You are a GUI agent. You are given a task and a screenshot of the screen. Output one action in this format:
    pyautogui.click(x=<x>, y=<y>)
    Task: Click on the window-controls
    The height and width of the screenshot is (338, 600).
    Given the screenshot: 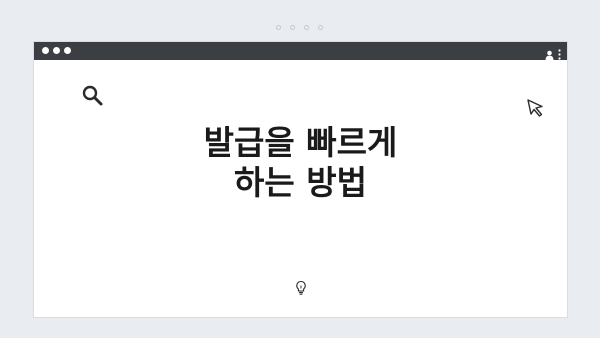 What is the action you would take?
    pyautogui.click(x=56, y=50)
    